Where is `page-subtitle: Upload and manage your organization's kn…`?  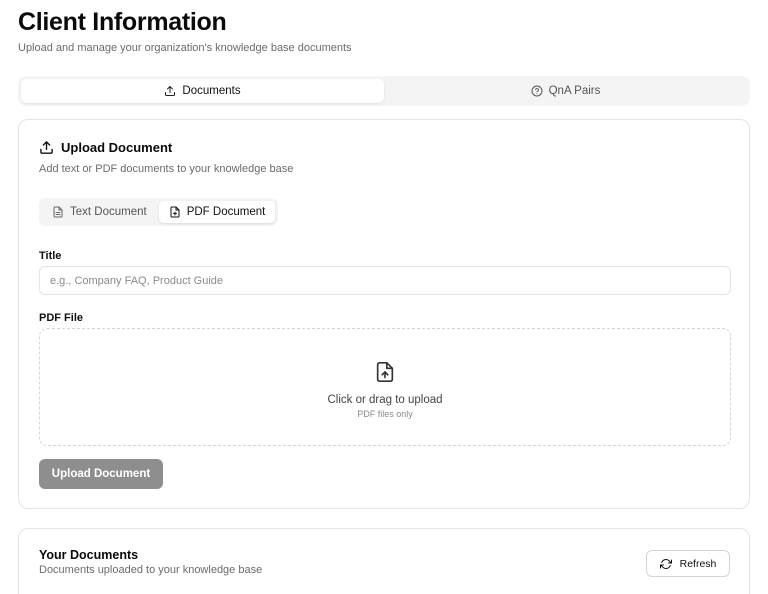
page-subtitle: Upload and manage your organization's kn… is located at coordinates (185, 48).